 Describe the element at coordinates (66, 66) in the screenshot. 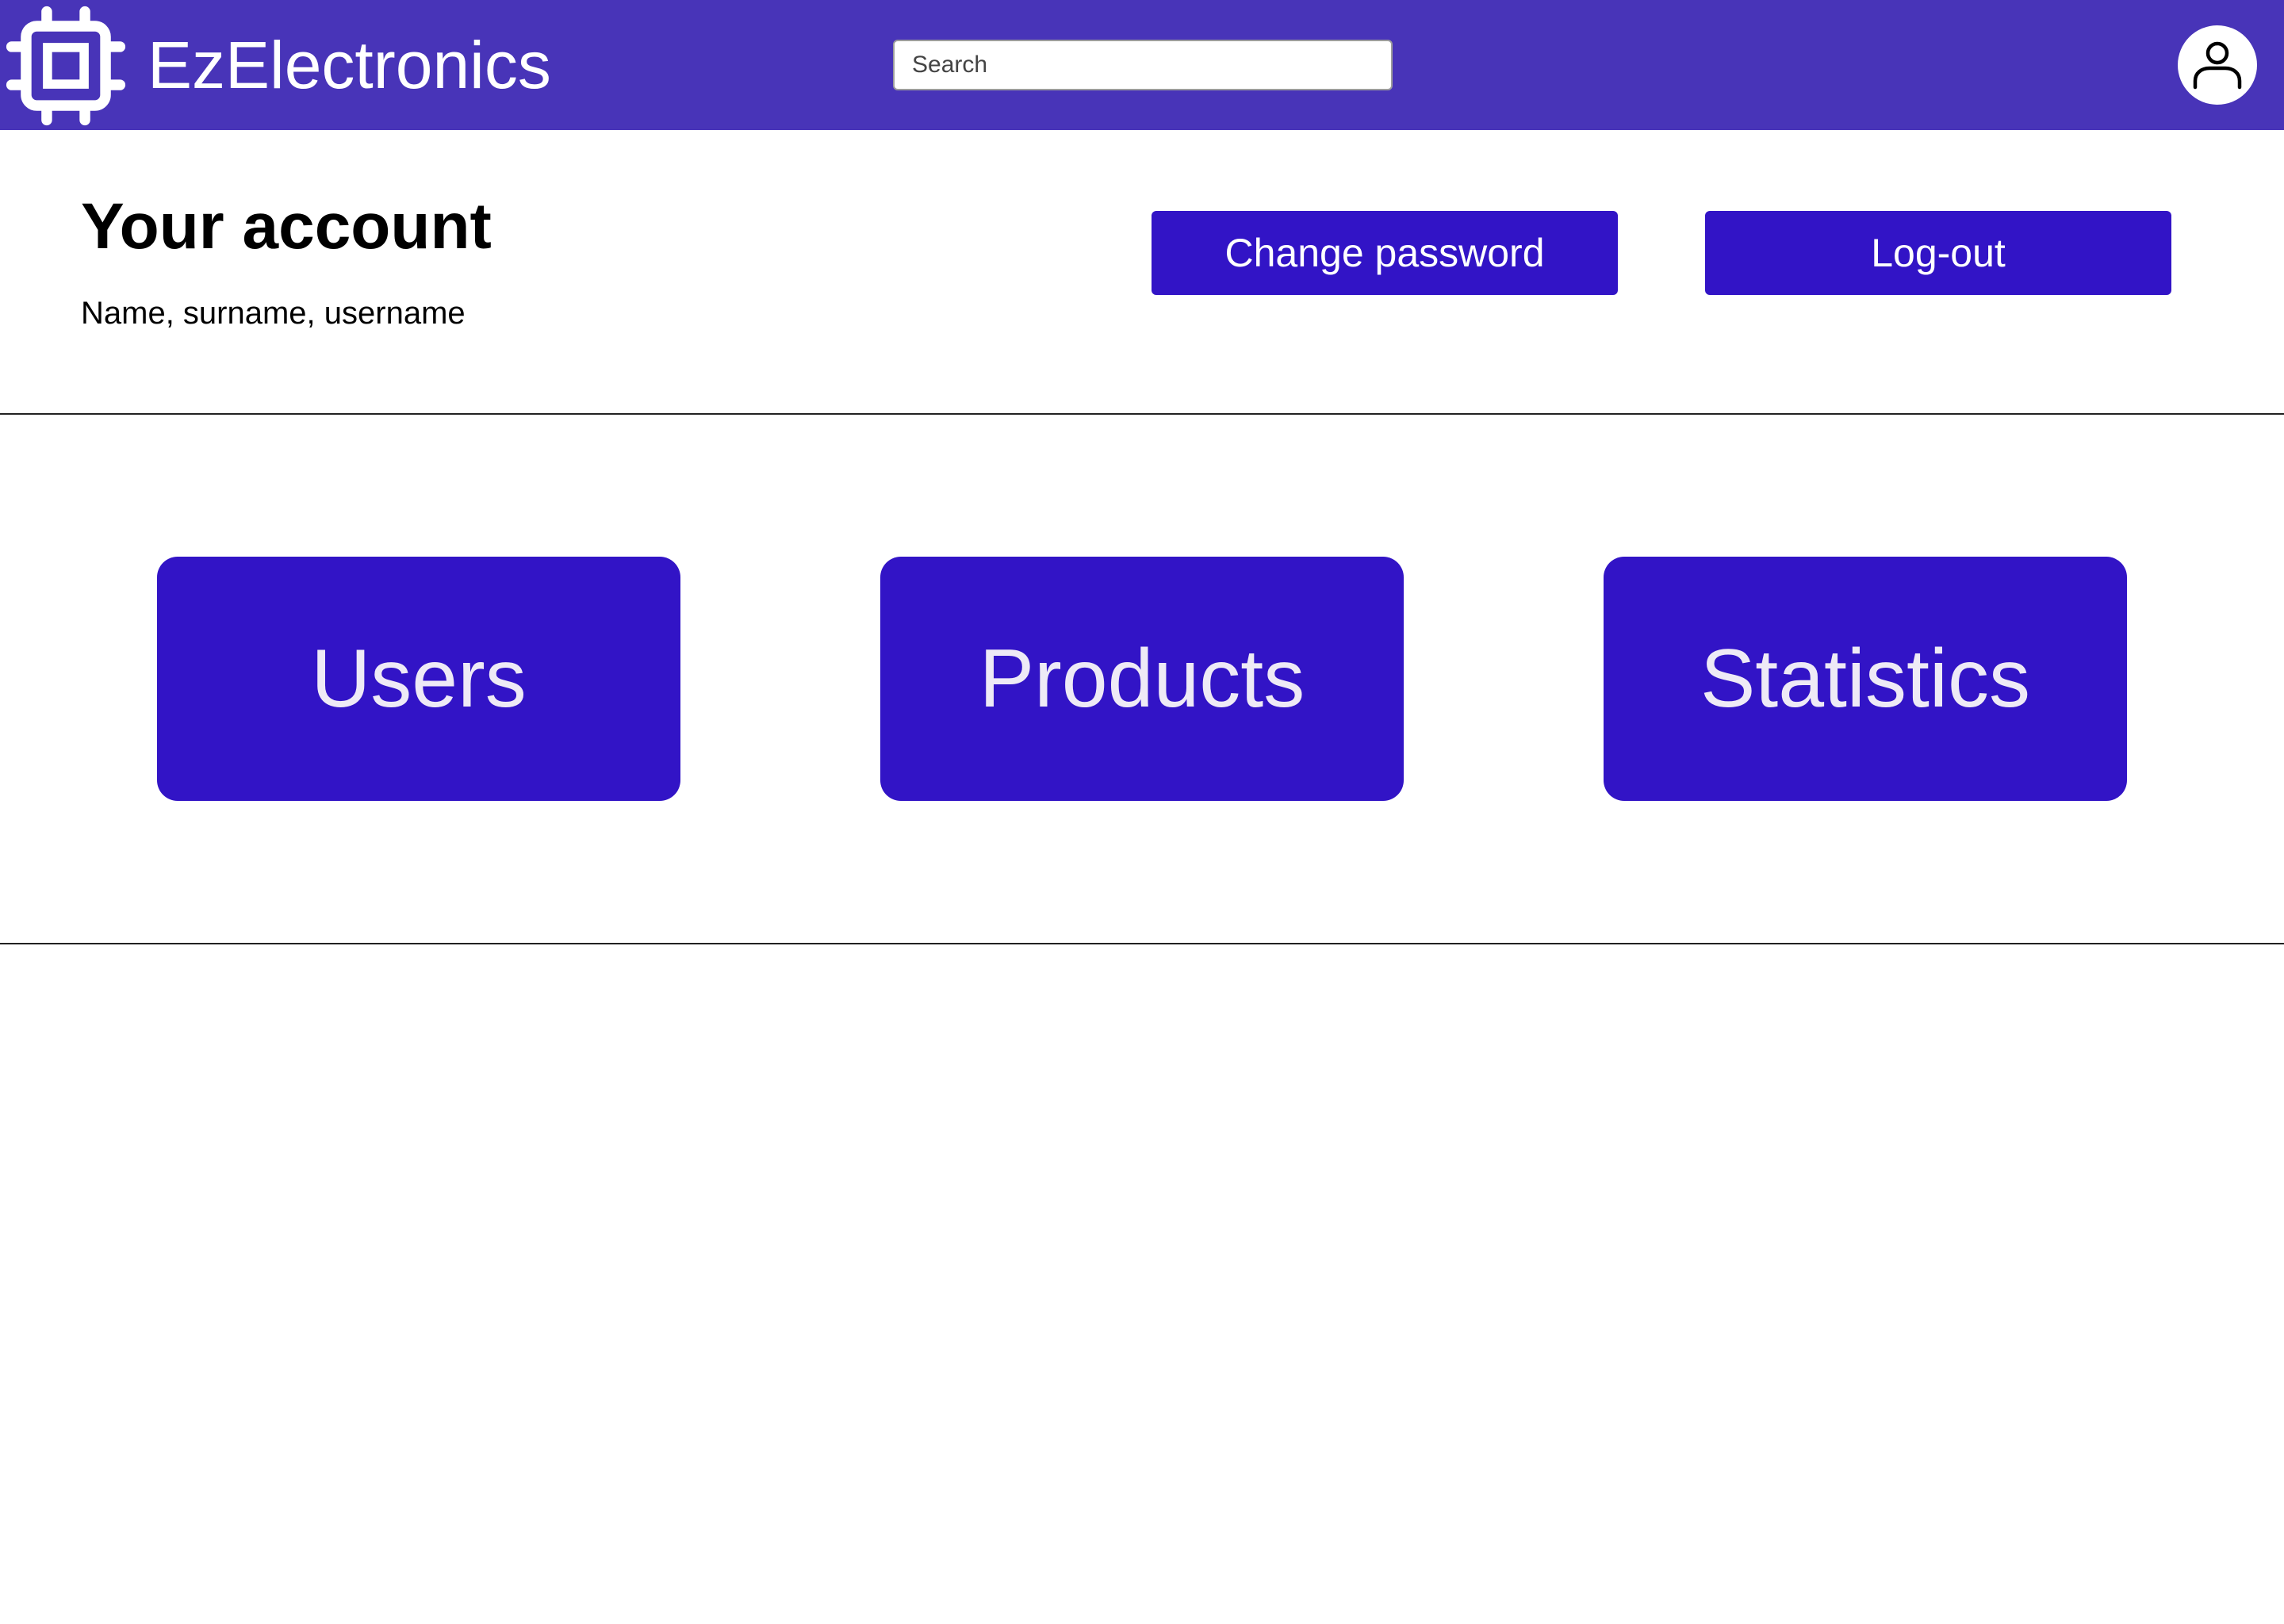

I see `cpu-chip-icon` at that location.